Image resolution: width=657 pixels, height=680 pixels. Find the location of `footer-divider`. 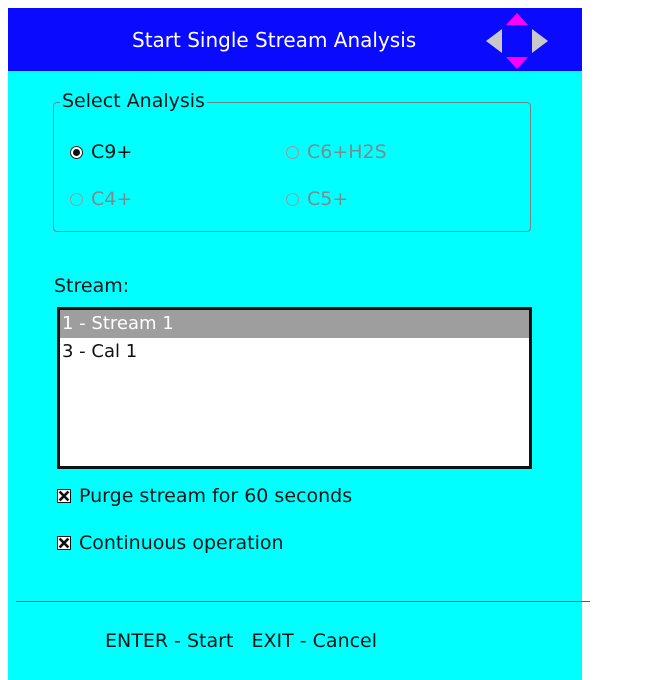

footer-divider is located at coordinates (303, 601).